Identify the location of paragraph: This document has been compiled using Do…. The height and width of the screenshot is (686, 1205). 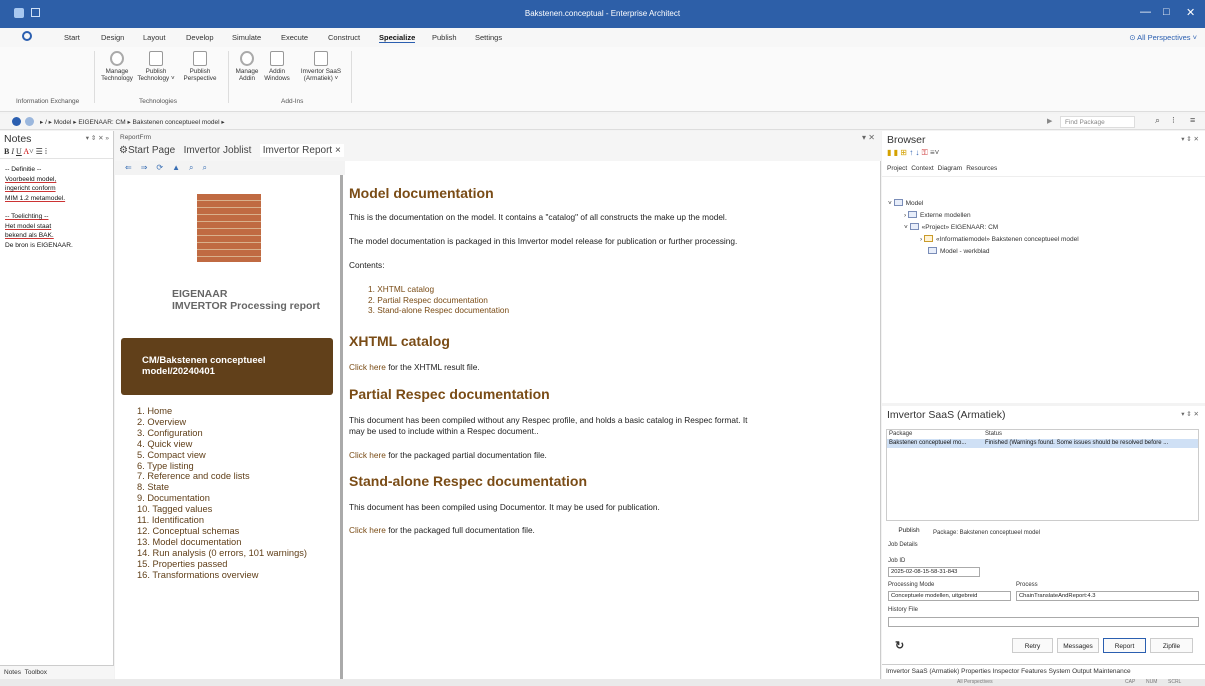
(504, 507).